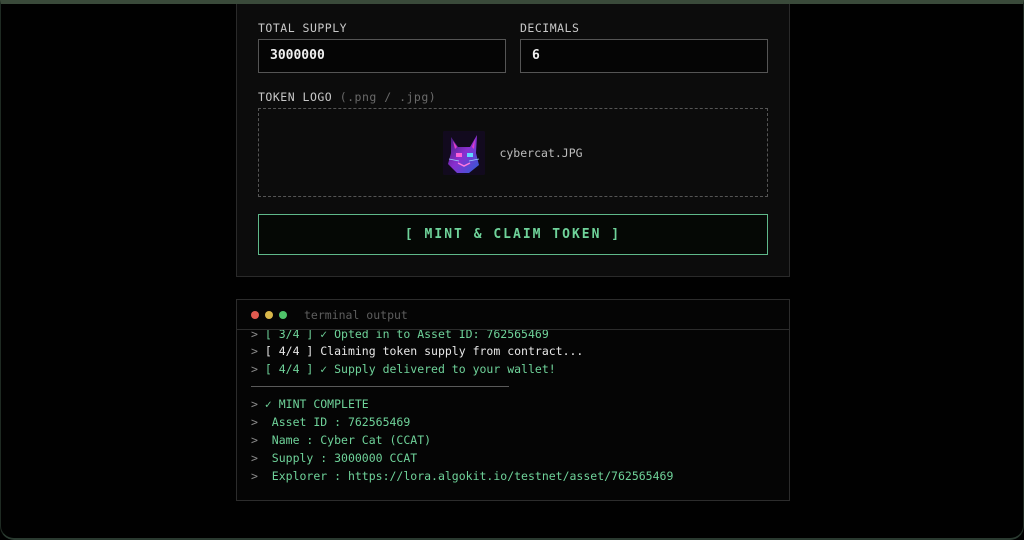 The width and height of the screenshot is (1024, 540). Describe the element at coordinates (269, 314) in the screenshot. I see `minimize-dot-icon` at that location.